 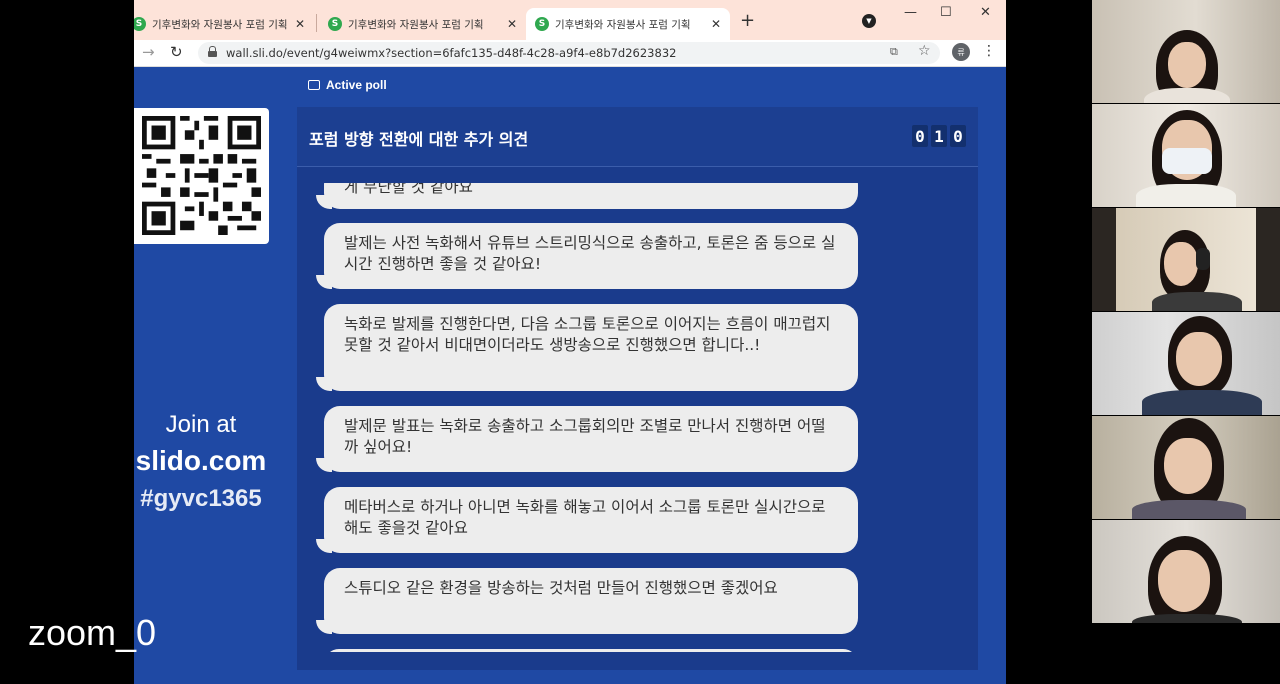 I want to click on face-mask-icon, so click(x=1187, y=161).